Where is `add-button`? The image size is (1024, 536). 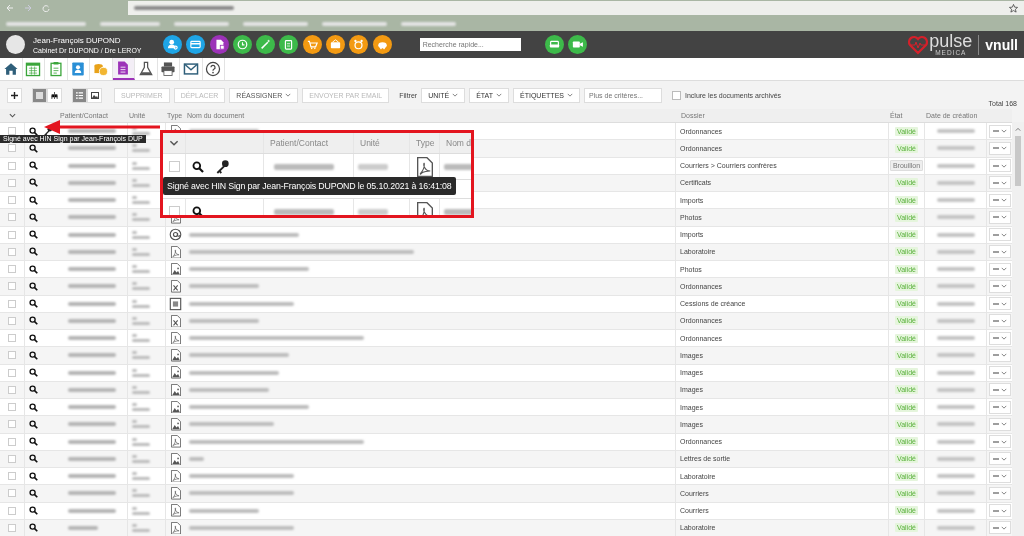 add-button is located at coordinates (14, 95).